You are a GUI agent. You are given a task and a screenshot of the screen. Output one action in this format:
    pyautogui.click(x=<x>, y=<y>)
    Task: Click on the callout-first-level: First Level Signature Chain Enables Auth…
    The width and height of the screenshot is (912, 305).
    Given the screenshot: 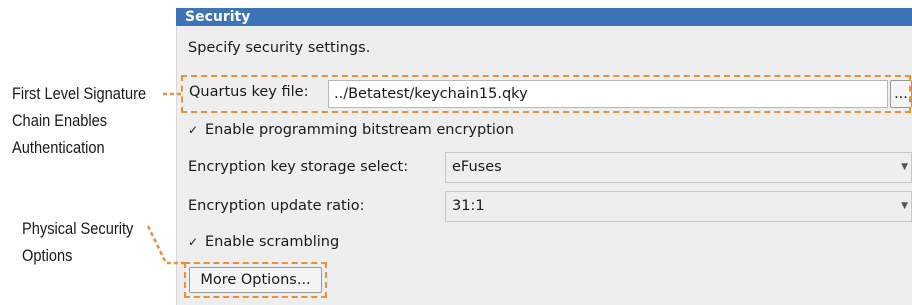 What is the action you would take?
    pyautogui.click(x=79, y=120)
    